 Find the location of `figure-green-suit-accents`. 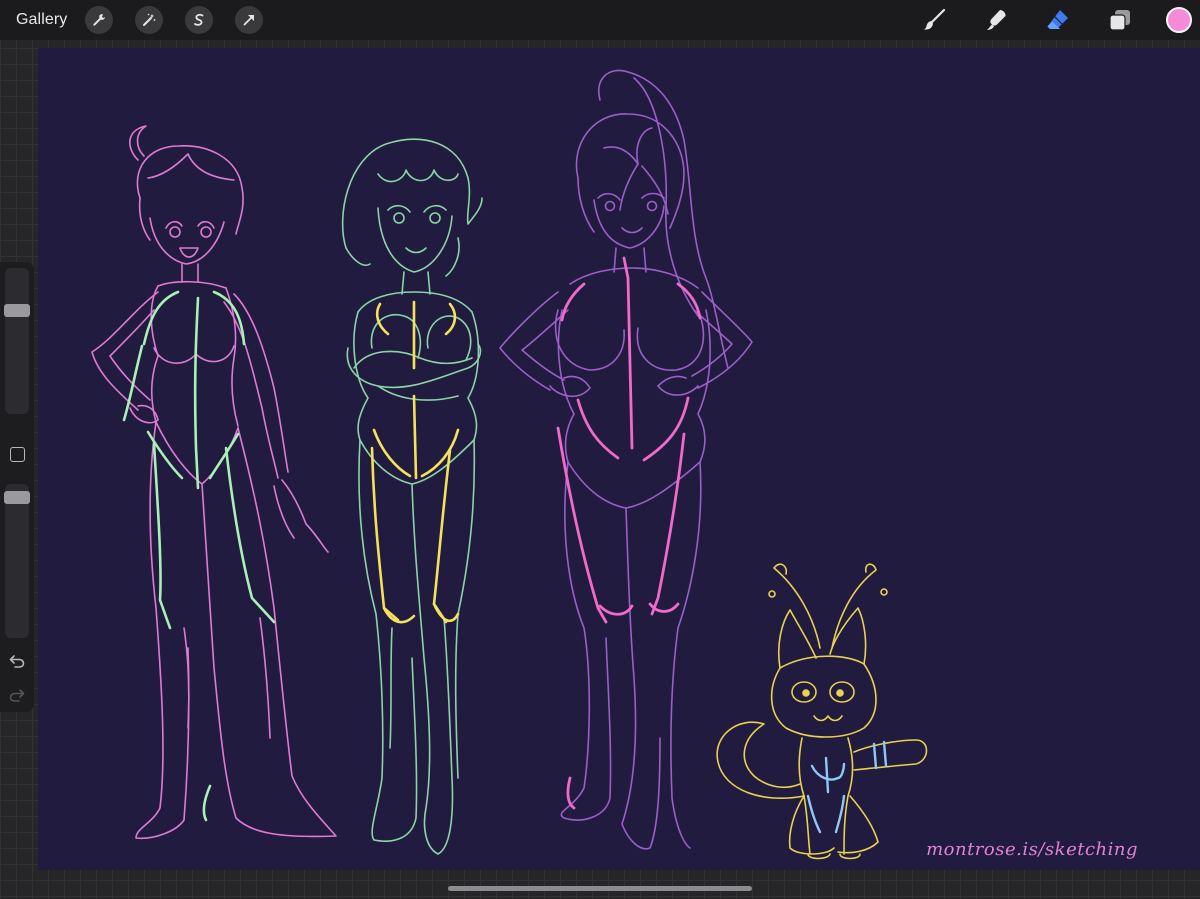

figure-green-suit-accents is located at coordinates (415, 462).